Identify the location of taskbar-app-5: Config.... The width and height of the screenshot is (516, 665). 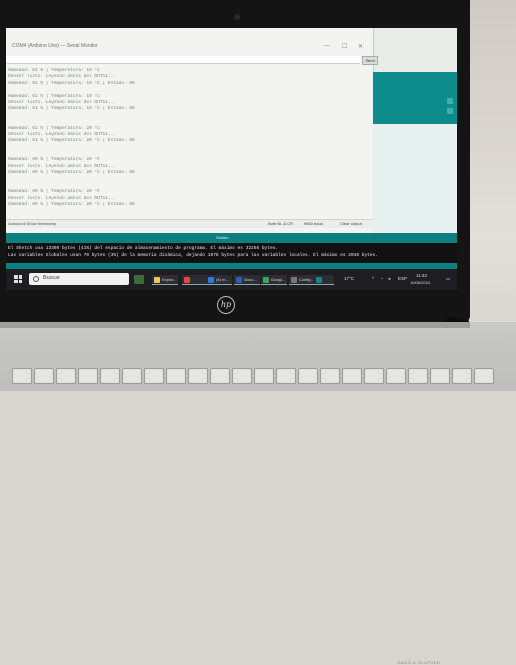
(302, 280).